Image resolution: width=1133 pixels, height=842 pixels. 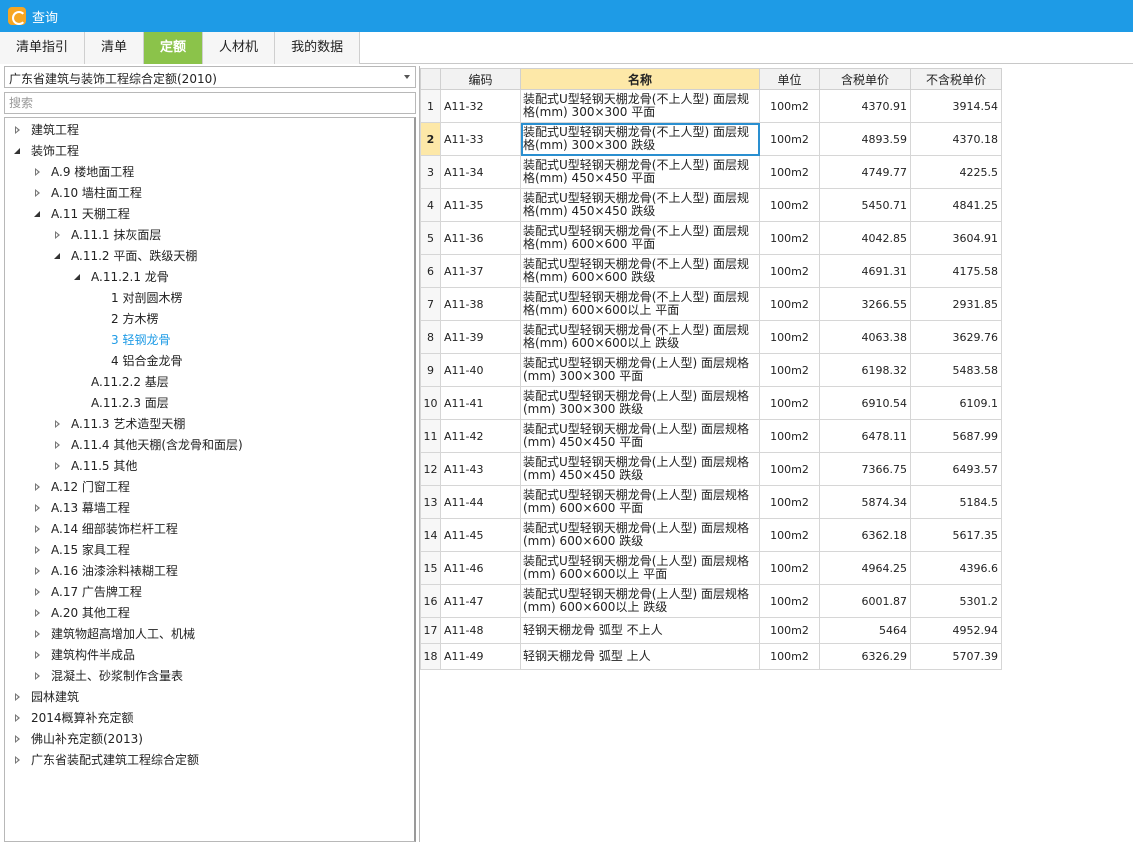 What do you see at coordinates (46, 697) in the screenshot?
I see `tree-node: 园林建筑` at bounding box center [46, 697].